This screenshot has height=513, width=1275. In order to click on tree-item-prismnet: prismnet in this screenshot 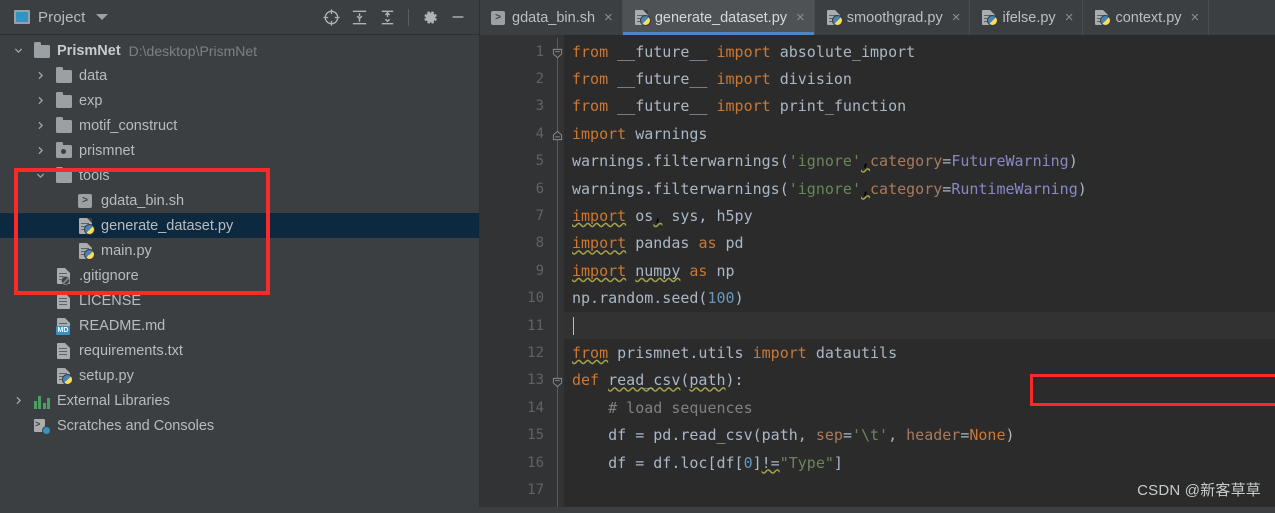, I will do `click(239, 150)`.